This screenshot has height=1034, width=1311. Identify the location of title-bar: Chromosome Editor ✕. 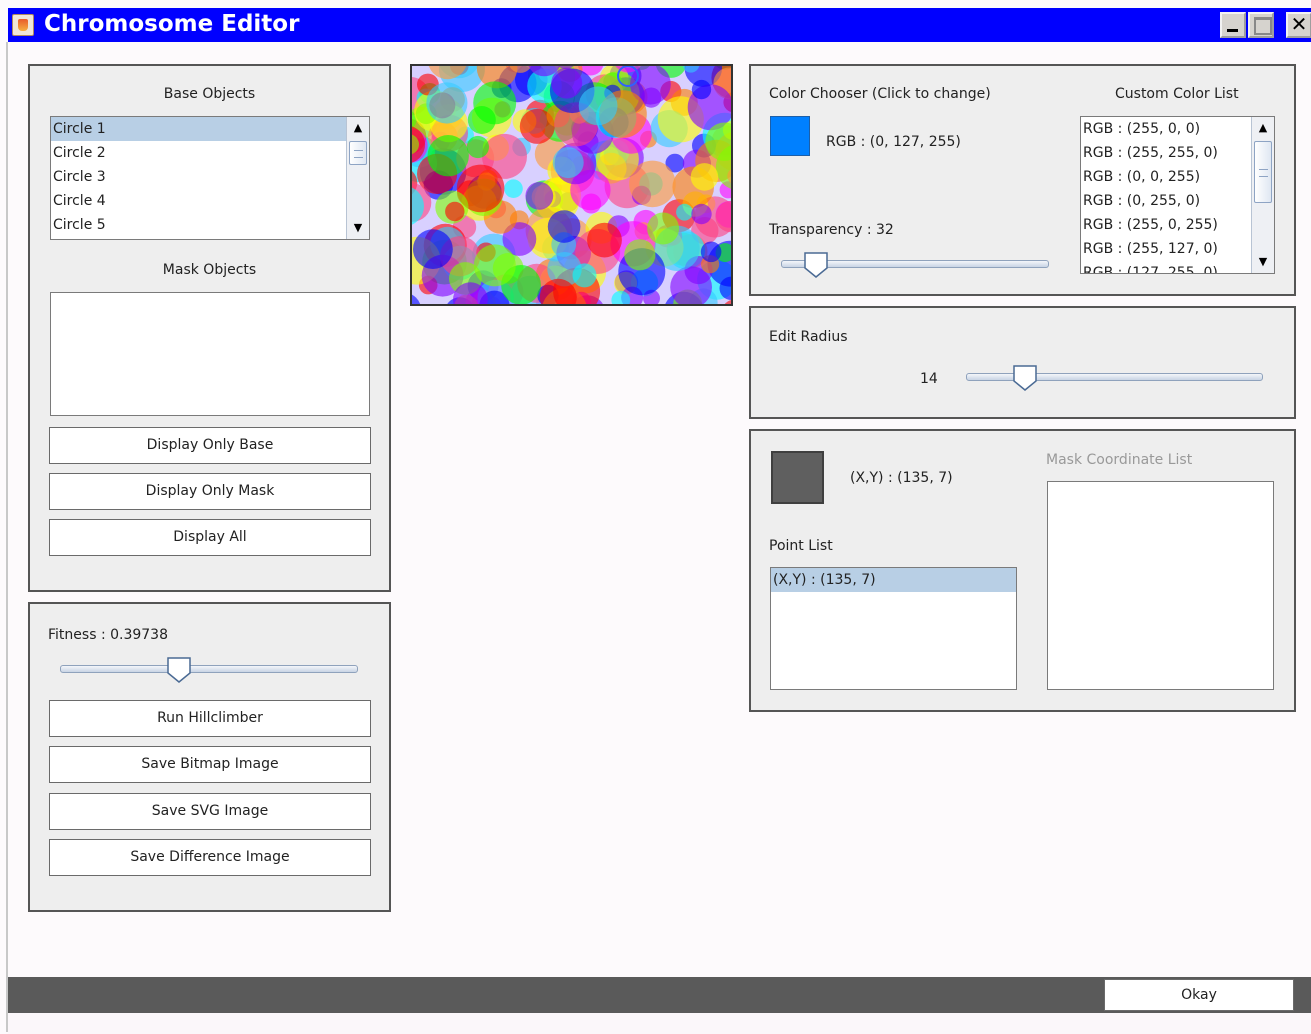
(659, 25).